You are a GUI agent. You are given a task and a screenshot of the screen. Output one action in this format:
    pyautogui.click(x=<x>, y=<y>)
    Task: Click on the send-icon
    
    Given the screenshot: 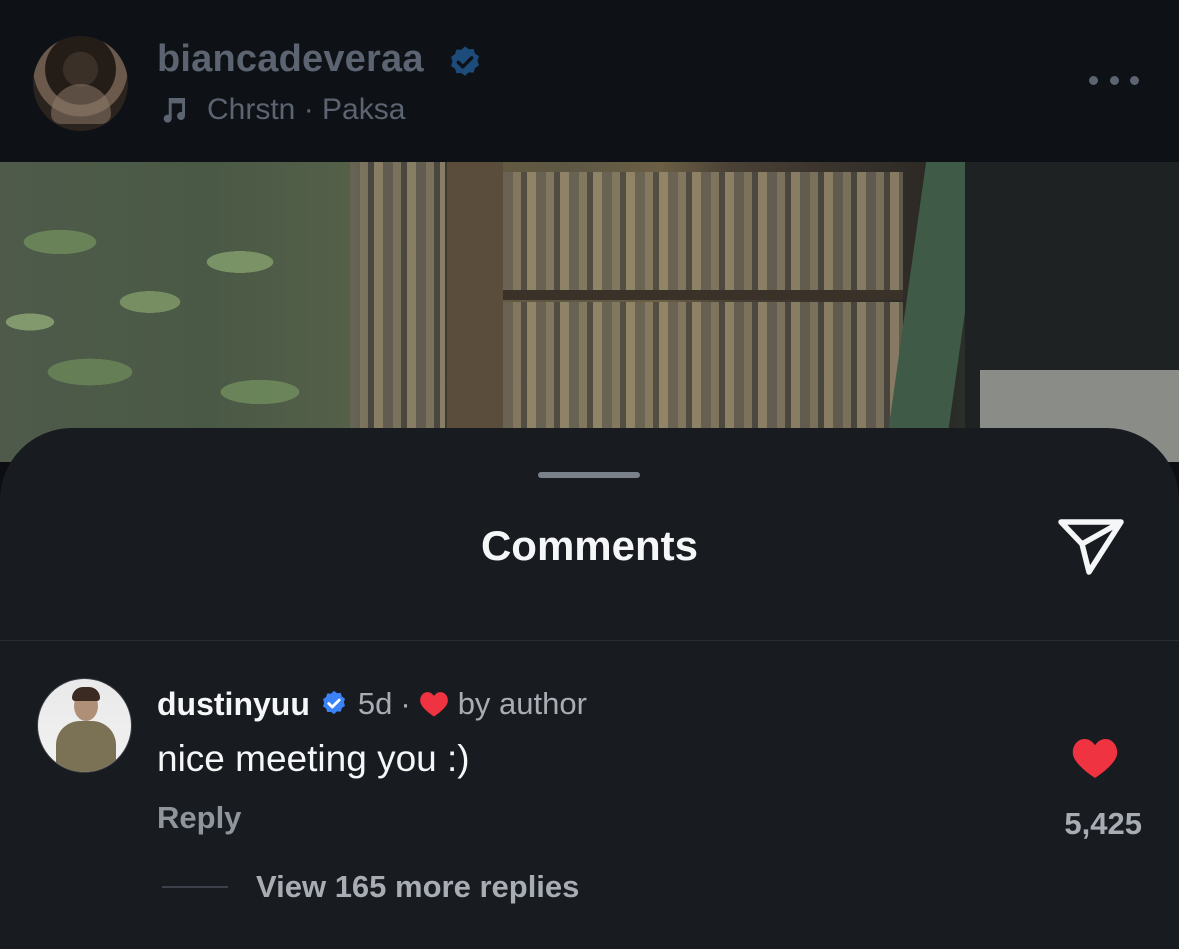 What is the action you would take?
    pyautogui.click(x=1091, y=547)
    